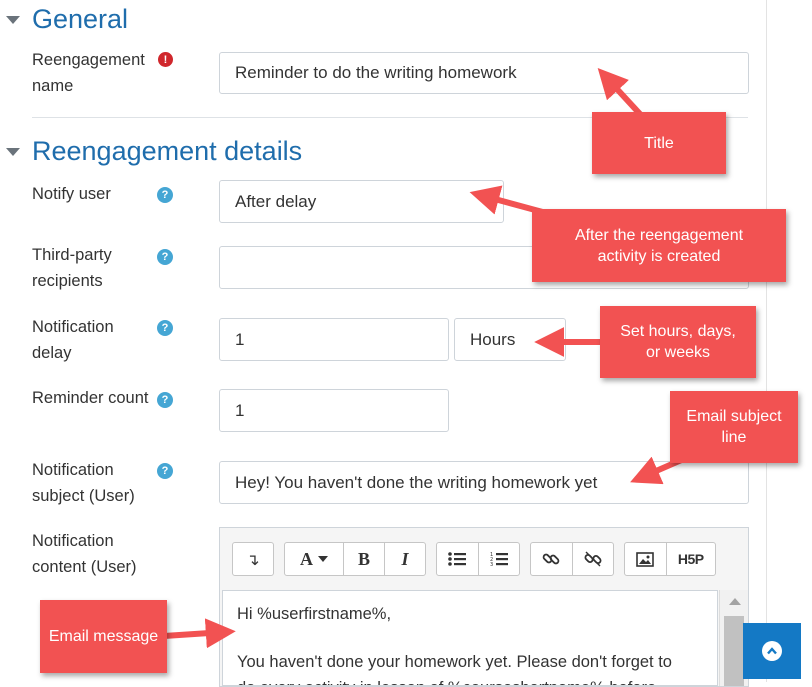 The width and height of the screenshot is (812, 687). I want to click on toolbar-group-media: H5P, so click(670, 559).